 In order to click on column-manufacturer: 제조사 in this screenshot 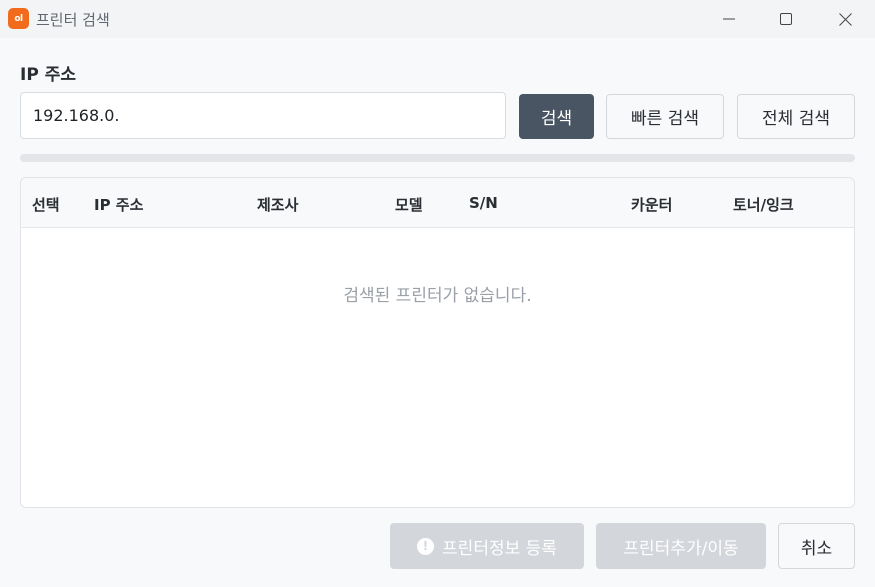, I will do `click(277, 204)`.